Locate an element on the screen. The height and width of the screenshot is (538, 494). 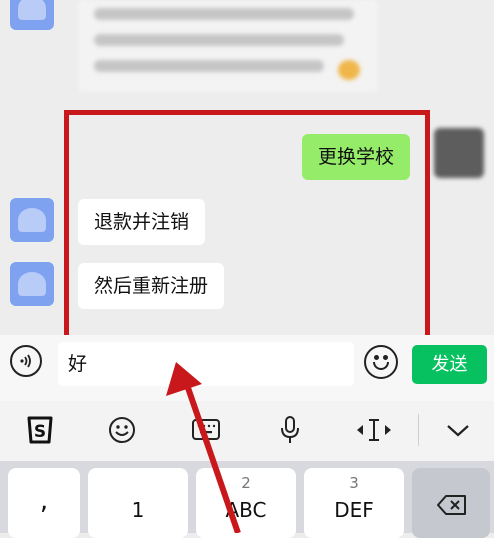
red-arrow-annotation is located at coordinates (203, 447).